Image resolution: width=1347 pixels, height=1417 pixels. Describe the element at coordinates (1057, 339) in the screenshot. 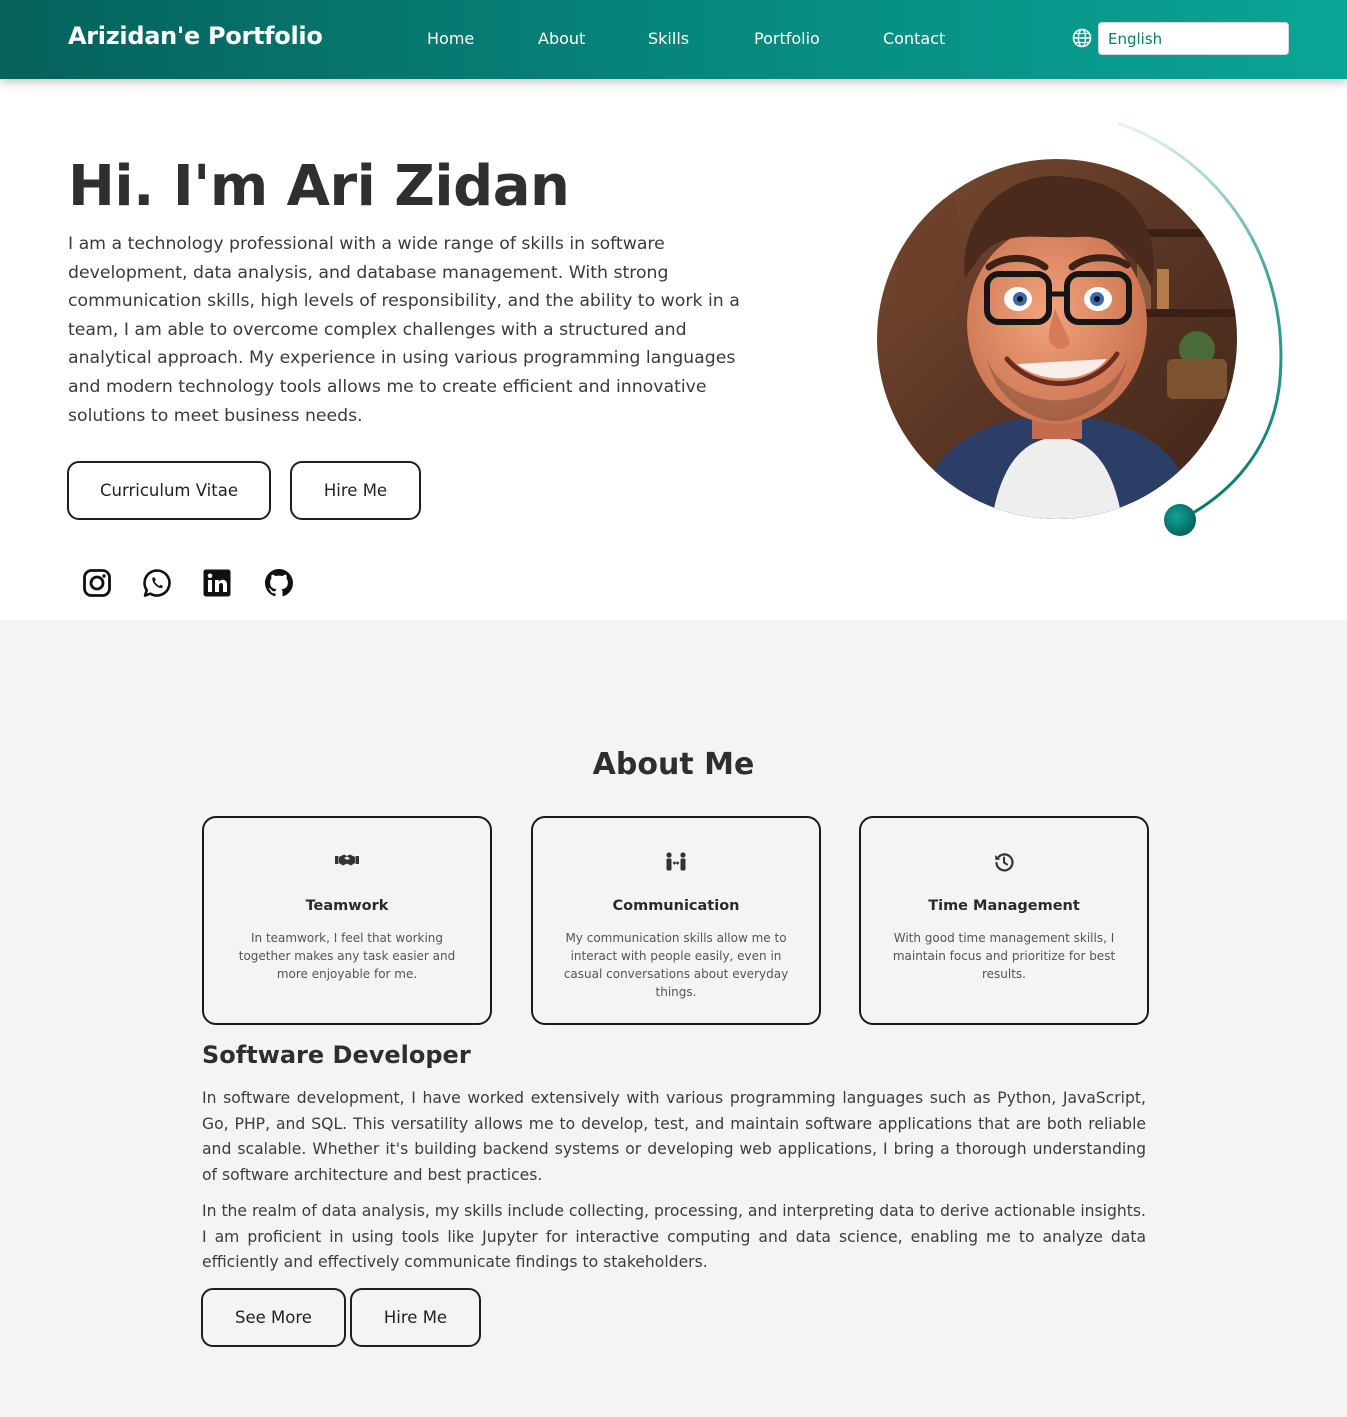

I see `avatar` at that location.